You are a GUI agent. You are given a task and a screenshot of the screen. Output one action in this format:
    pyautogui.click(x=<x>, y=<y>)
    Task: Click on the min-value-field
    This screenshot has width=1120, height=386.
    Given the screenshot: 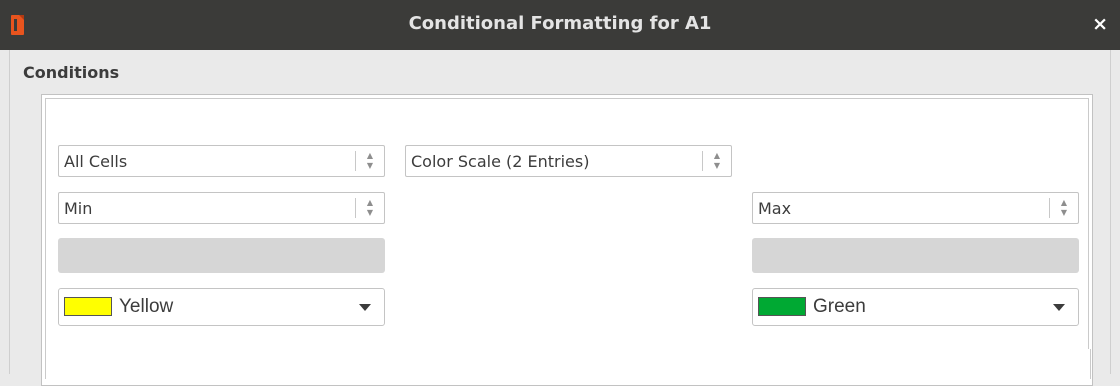 What is the action you would take?
    pyautogui.click(x=221, y=255)
    